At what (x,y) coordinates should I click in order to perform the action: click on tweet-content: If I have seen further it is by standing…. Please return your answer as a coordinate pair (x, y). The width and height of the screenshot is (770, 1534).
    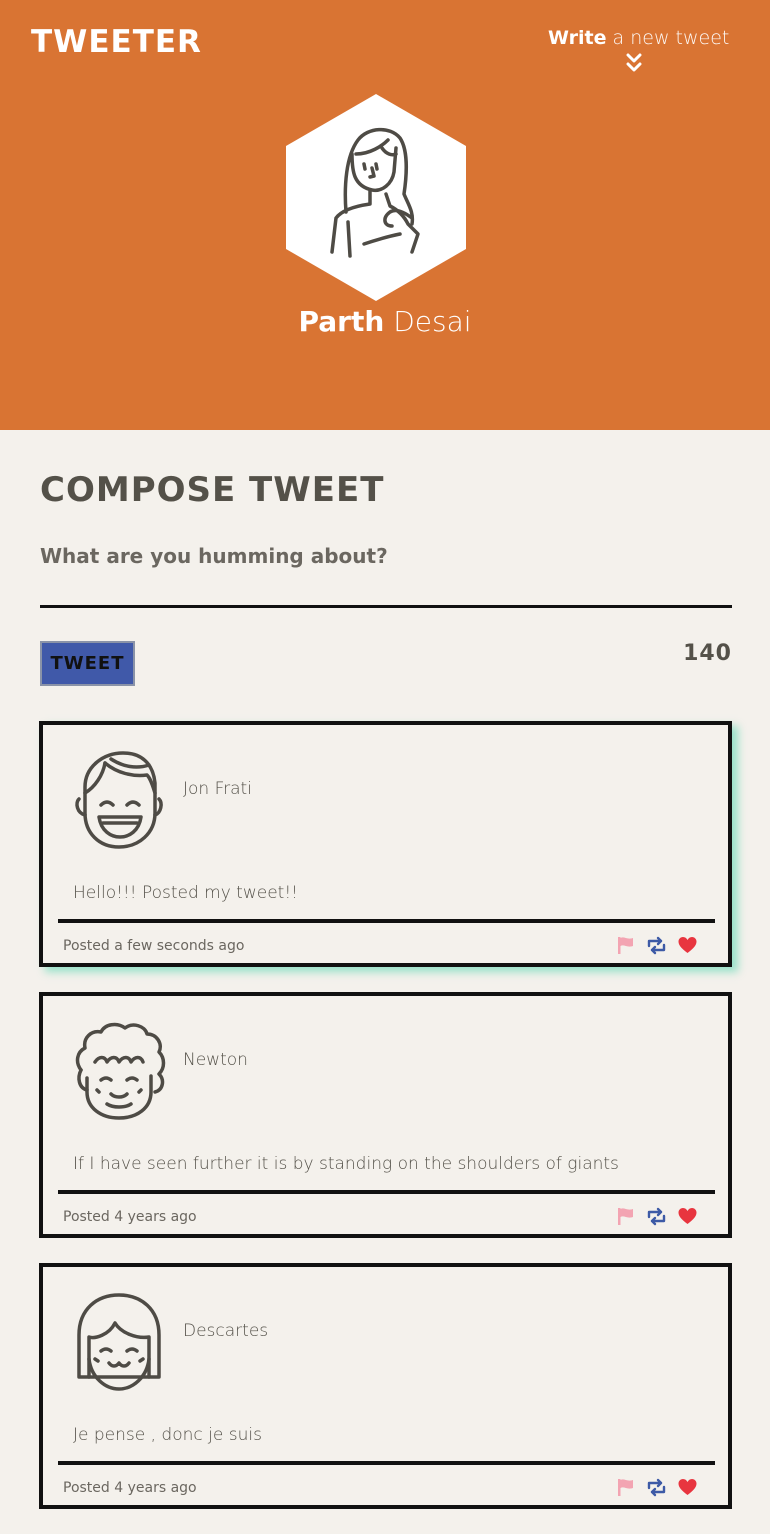
    Looking at the image, I should click on (346, 1164).